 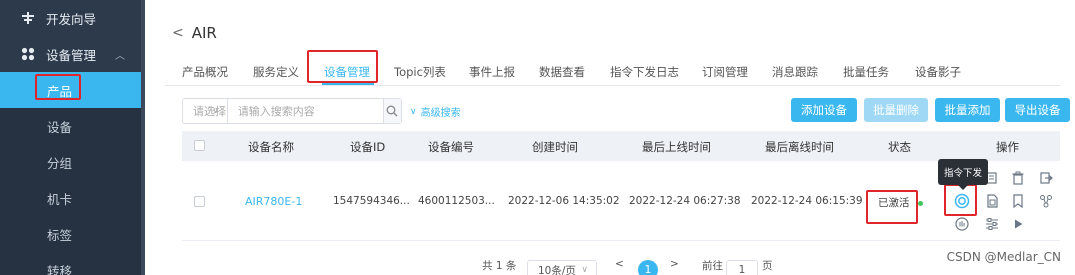 What do you see at coordinates (499, 266) in the screenshot?
I see `pagination-total: 共 1 条` at bounding box center [499, 266].